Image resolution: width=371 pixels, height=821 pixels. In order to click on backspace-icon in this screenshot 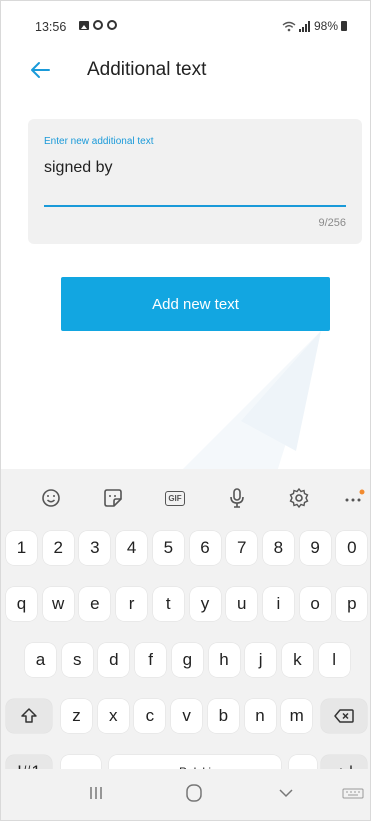, I will do `click(344, 716)`.